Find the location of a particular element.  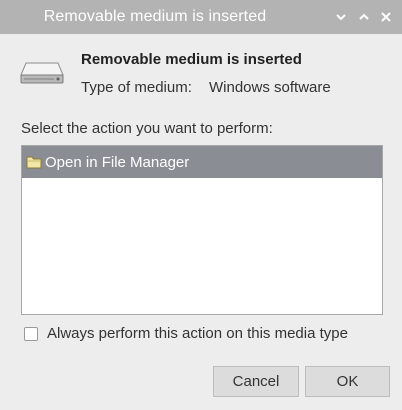

title-bar: Removable medium is inserted is located at coordinates (201, 17).